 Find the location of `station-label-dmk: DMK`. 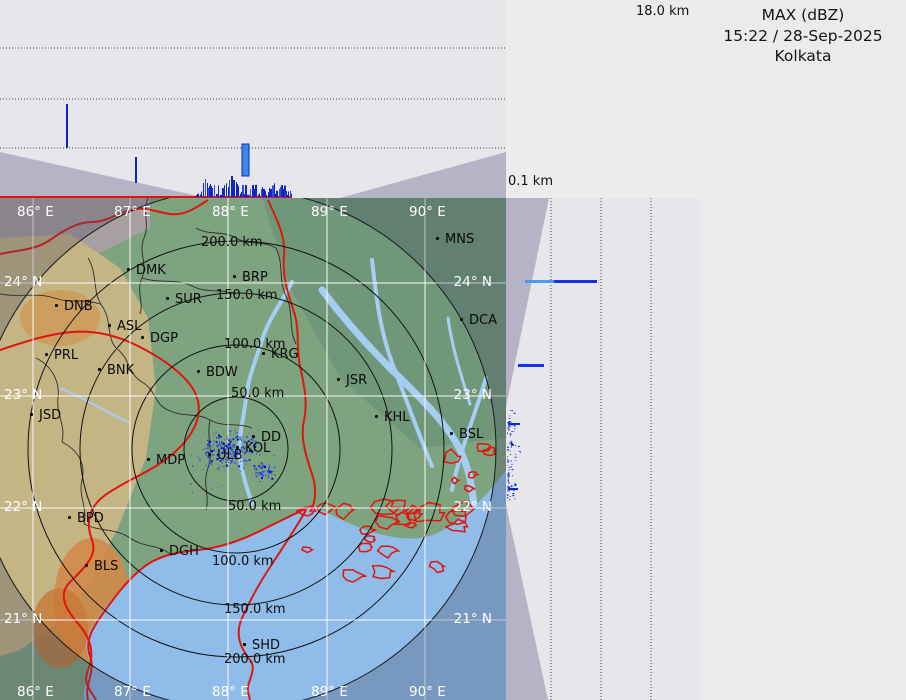

station-label-dmk: DMK is located at coordinates (151, 270).